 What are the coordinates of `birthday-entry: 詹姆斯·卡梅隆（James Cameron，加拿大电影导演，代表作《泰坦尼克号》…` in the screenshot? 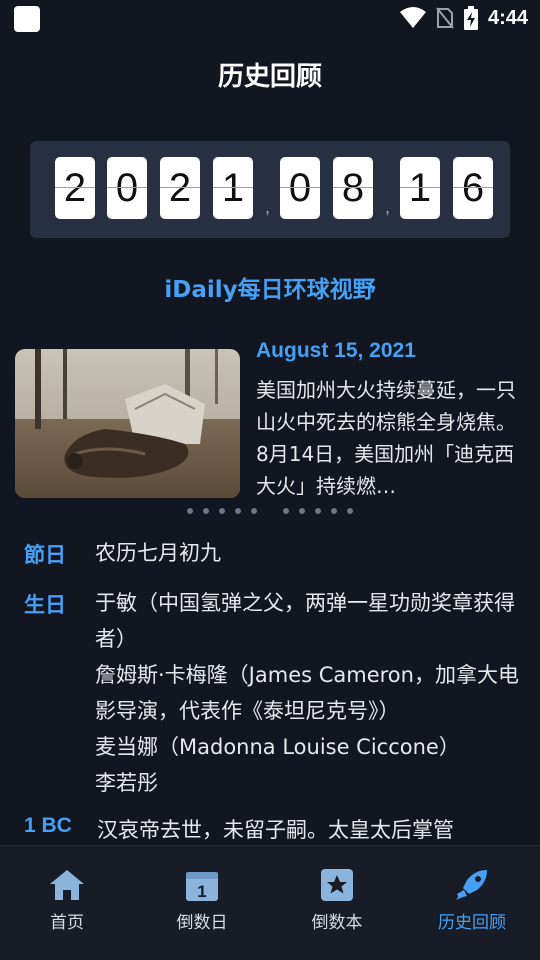 It's located at (307, 693).